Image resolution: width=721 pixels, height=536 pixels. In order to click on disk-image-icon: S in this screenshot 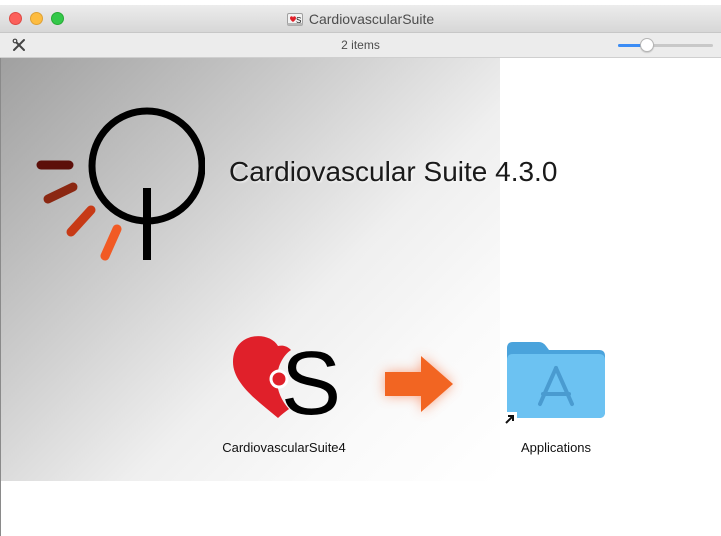, I will do `click(294, 19)`.